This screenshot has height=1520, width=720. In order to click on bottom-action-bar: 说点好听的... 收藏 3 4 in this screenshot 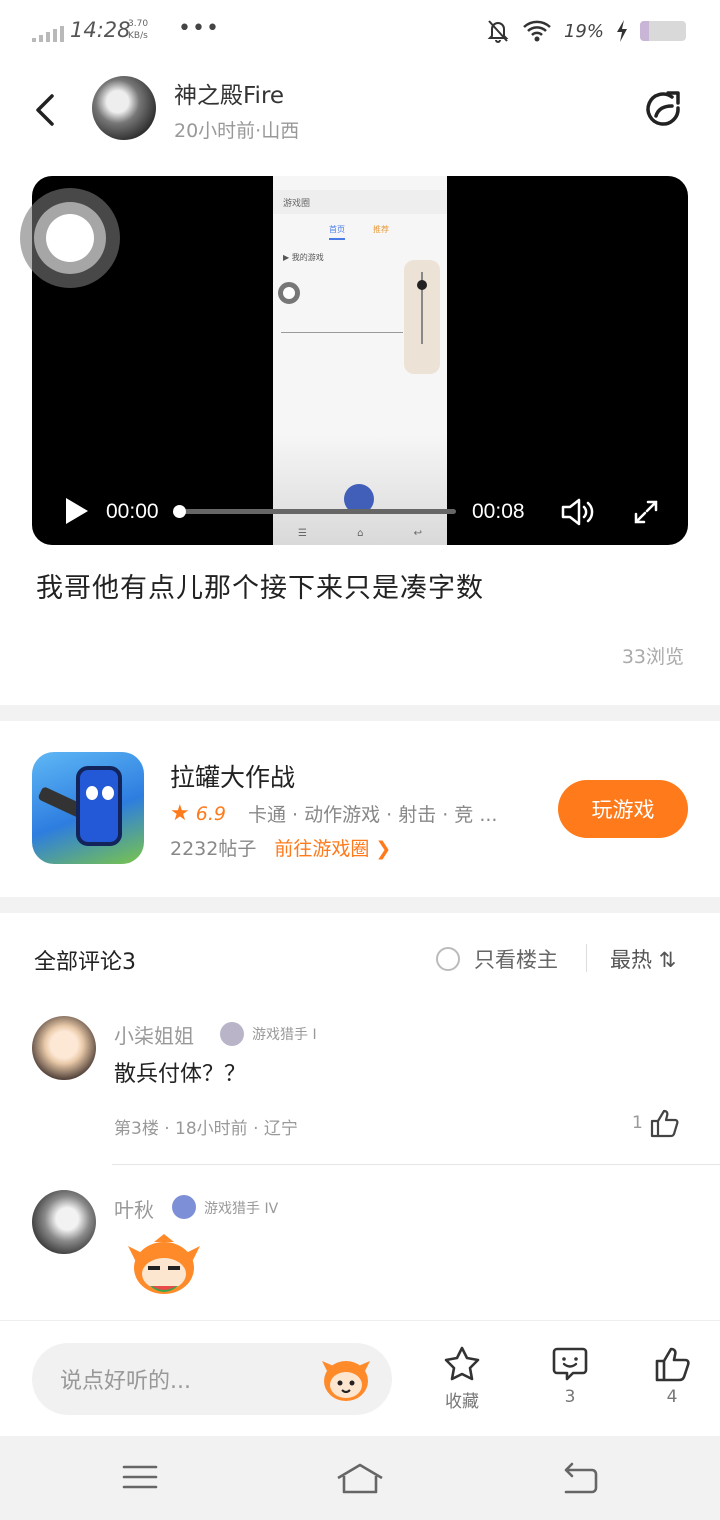, I will do `click(360, 1378)`.